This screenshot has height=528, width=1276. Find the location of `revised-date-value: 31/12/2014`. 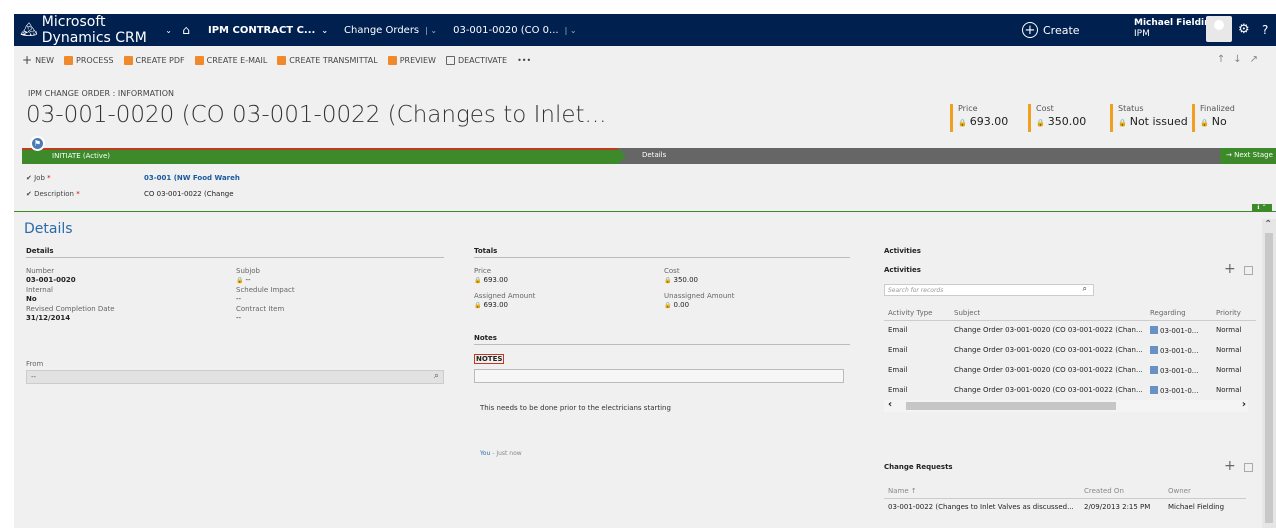

revised-date-value: 31/12/2014 is located at coordinates (70, 318).